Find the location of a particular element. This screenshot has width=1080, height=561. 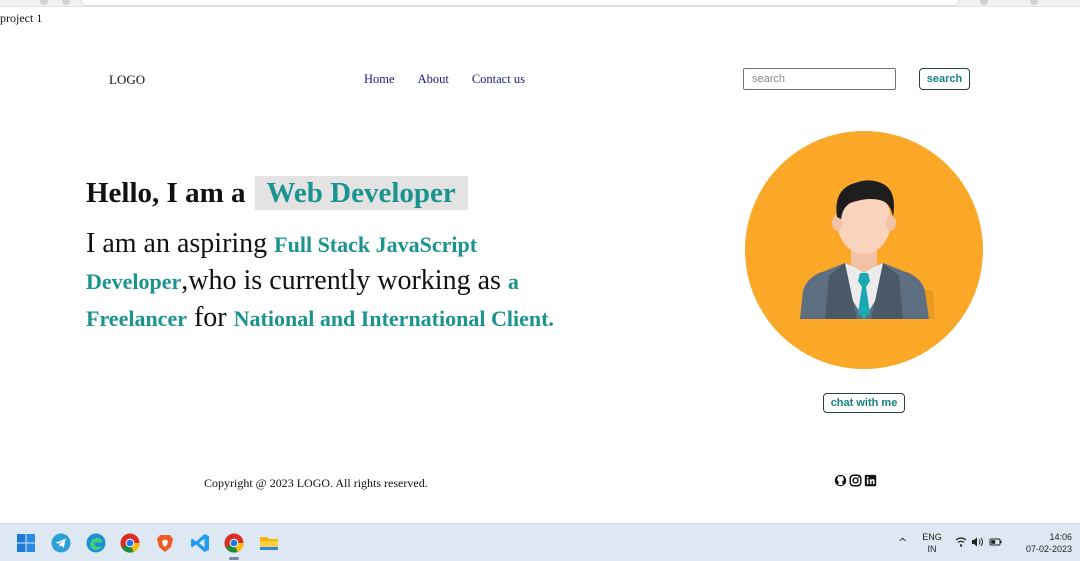

chevron-up-icon: ^ is located at coordinates (902, 542).